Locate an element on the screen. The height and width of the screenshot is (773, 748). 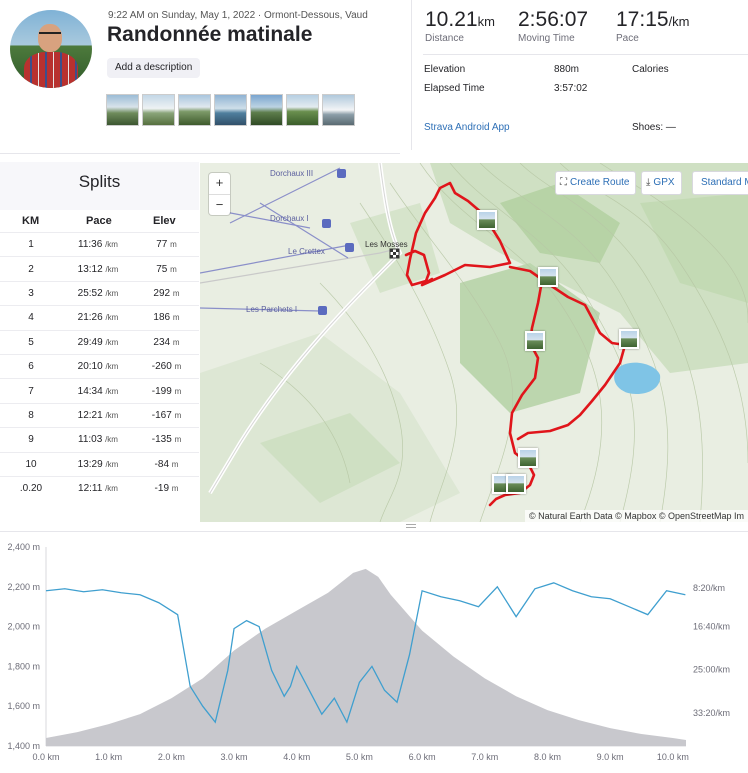
splits-row: 5 29:49 /km 234 m is located at coordinates (99, 342).